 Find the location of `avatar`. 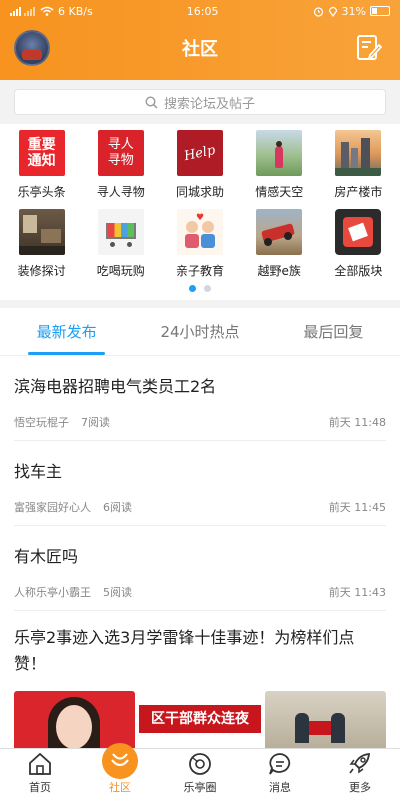

avatar is located at coordinates (32, 48).